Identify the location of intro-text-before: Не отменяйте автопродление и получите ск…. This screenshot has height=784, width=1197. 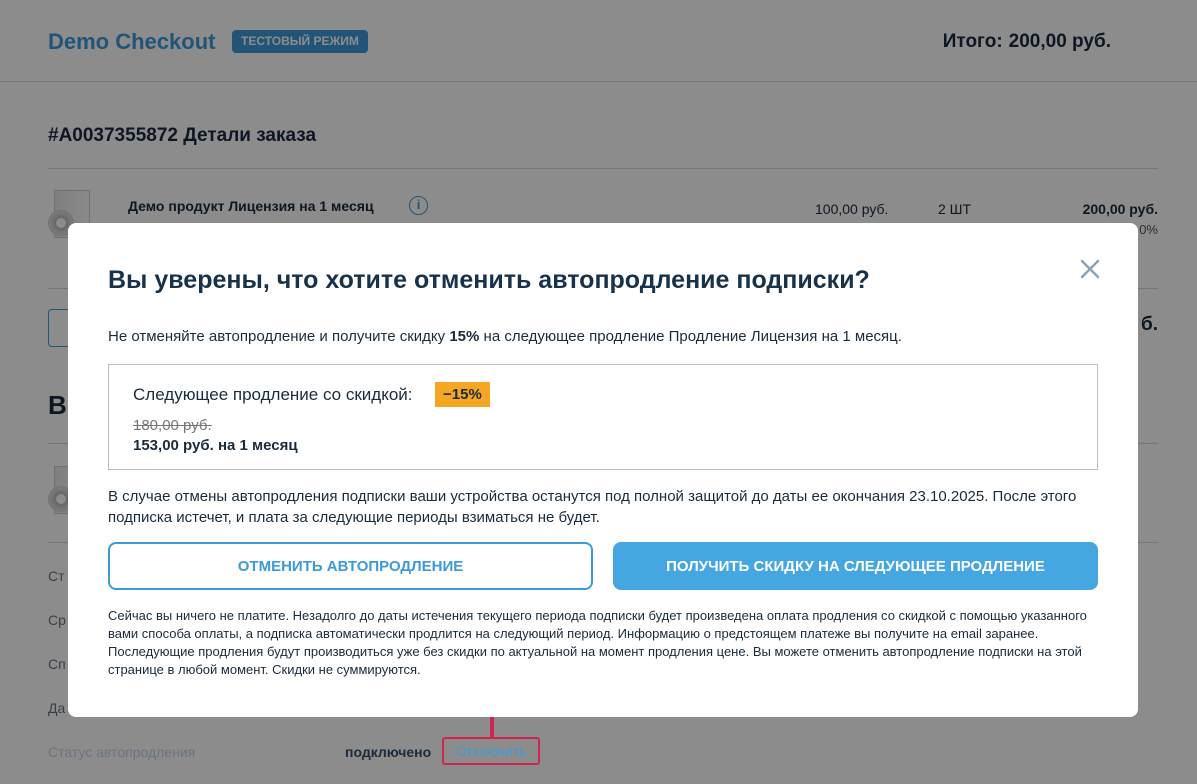
(279, 336).